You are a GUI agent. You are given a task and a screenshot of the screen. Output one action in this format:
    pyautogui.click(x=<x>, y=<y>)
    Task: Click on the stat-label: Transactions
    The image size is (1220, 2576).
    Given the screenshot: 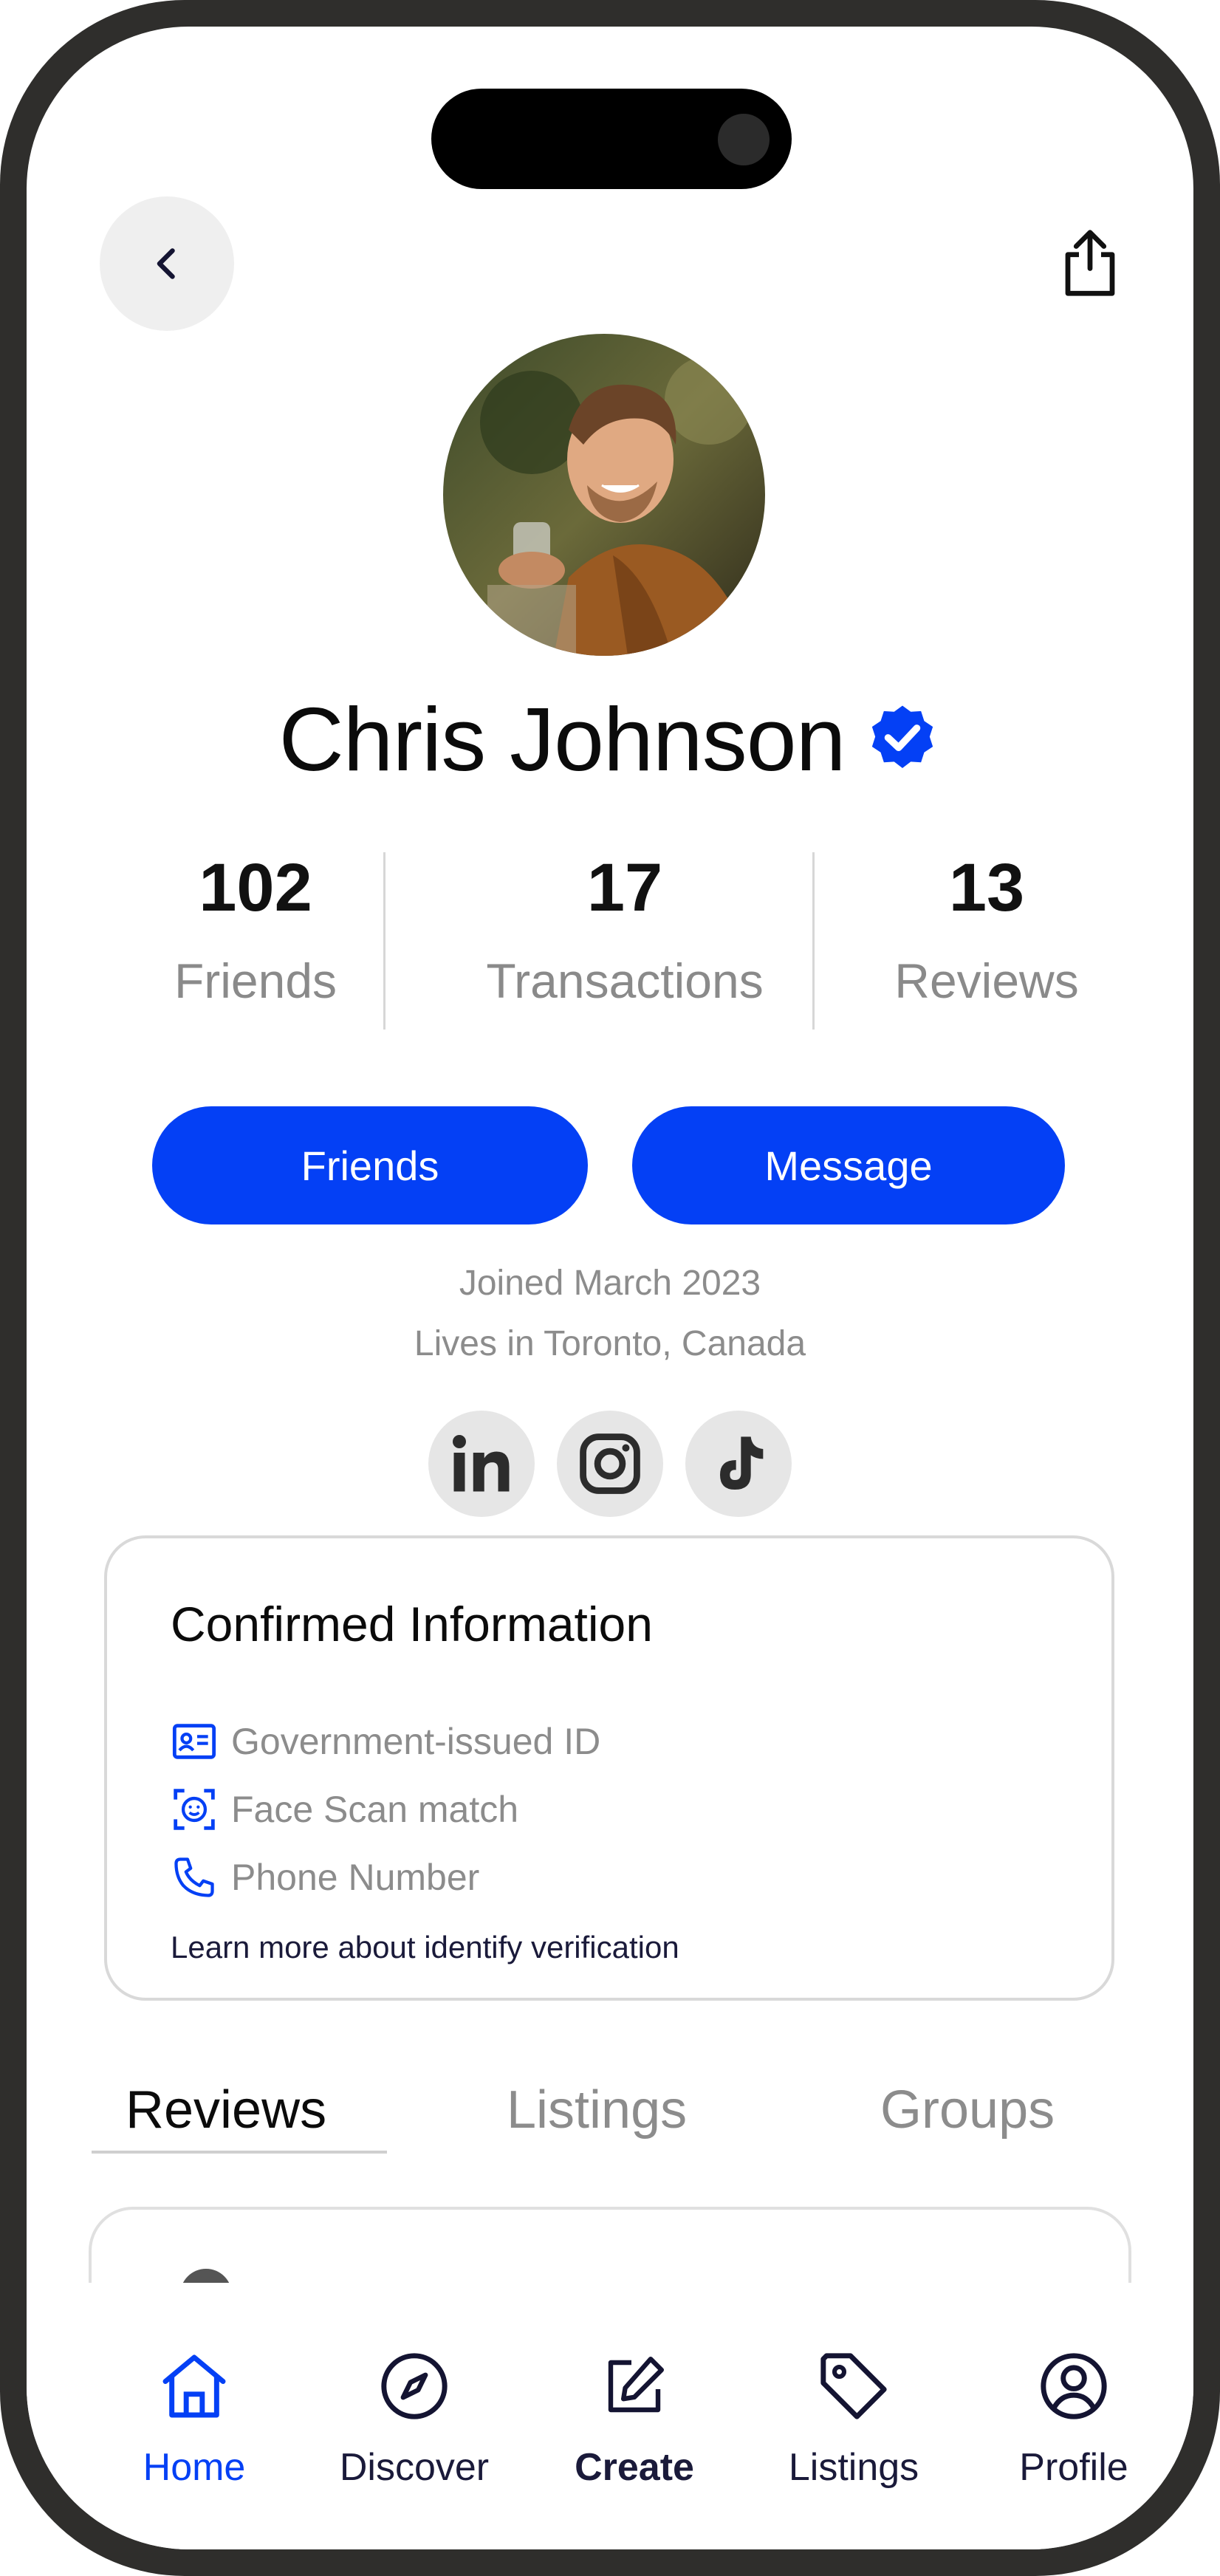 What is the action you would take?
    pyautogui.click(x=625, y=980)
    